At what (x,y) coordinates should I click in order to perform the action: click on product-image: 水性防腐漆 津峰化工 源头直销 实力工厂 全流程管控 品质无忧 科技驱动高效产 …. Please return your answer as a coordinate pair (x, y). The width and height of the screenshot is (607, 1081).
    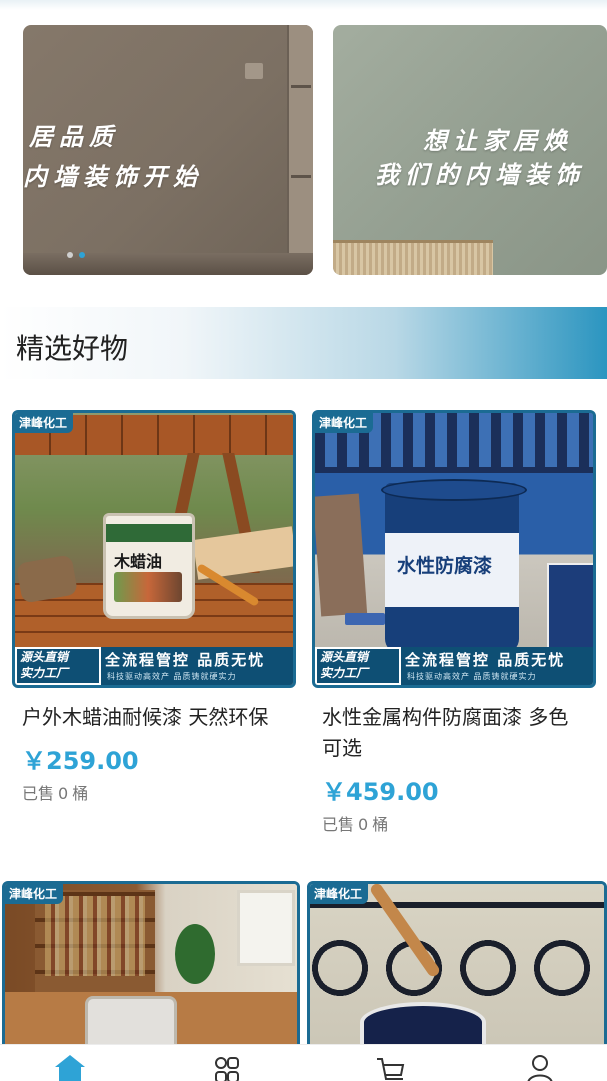
    Looking at the image, I should click on (454, 549).